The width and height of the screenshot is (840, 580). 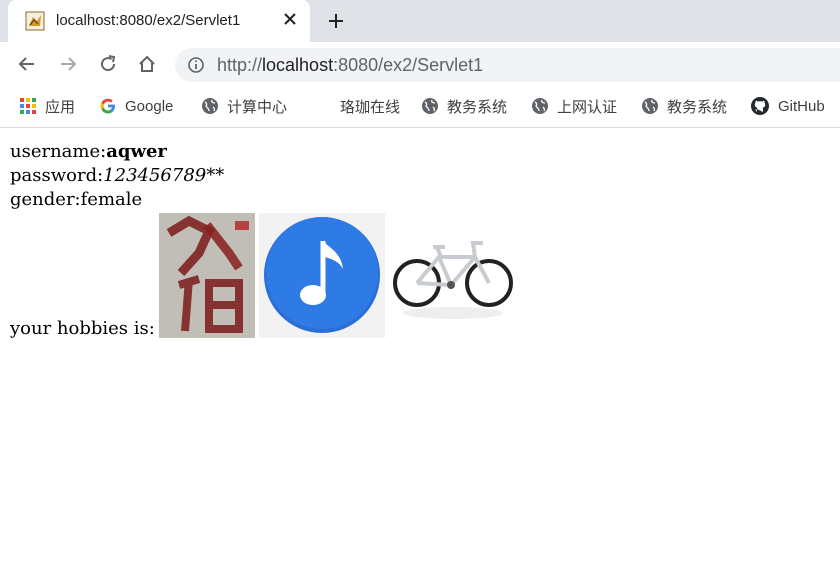 I want to click on bookmark-label: 应用, so click(x=60, y=107).